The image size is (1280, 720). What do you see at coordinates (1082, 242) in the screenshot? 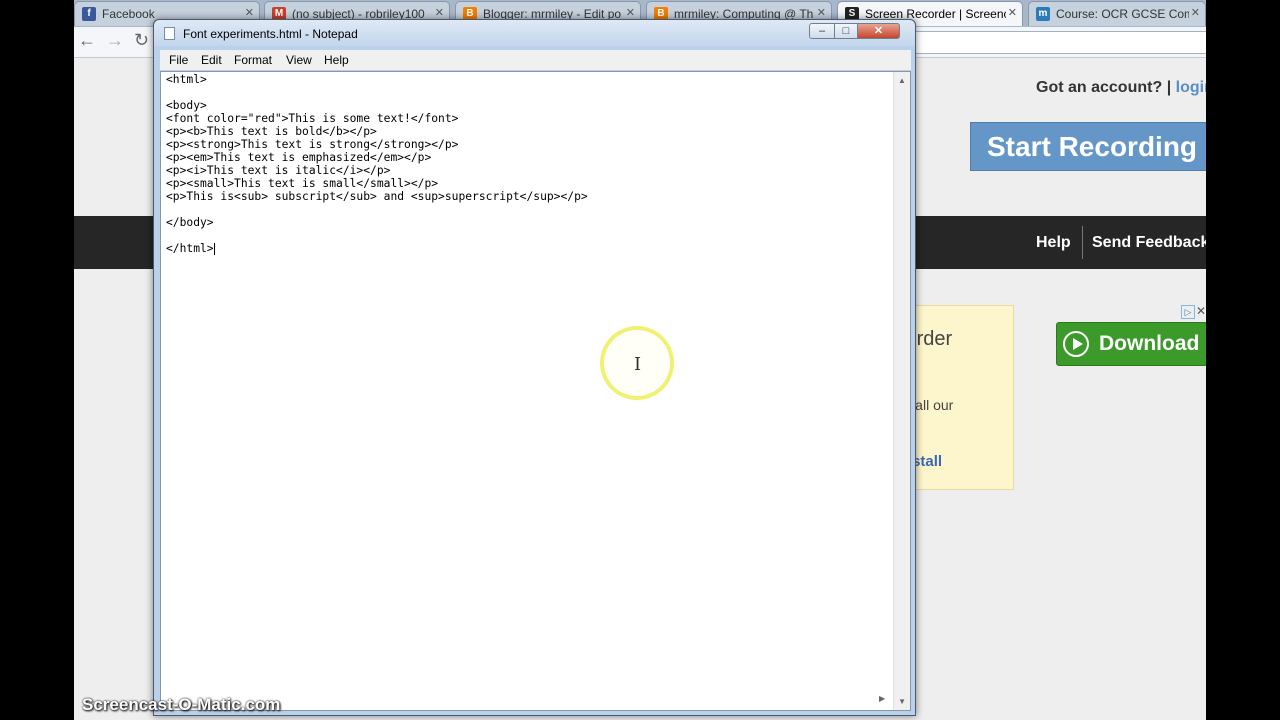
I see `nav-separator` at bounding box center [1082, 242].